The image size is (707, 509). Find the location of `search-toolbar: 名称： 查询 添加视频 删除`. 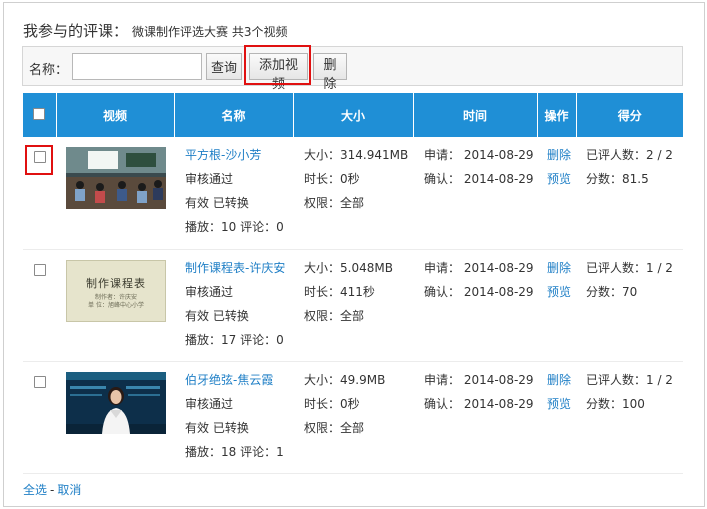

search-toolbar: 名称： 查询 添加视频 删除 is located at coordinates (352, 69).